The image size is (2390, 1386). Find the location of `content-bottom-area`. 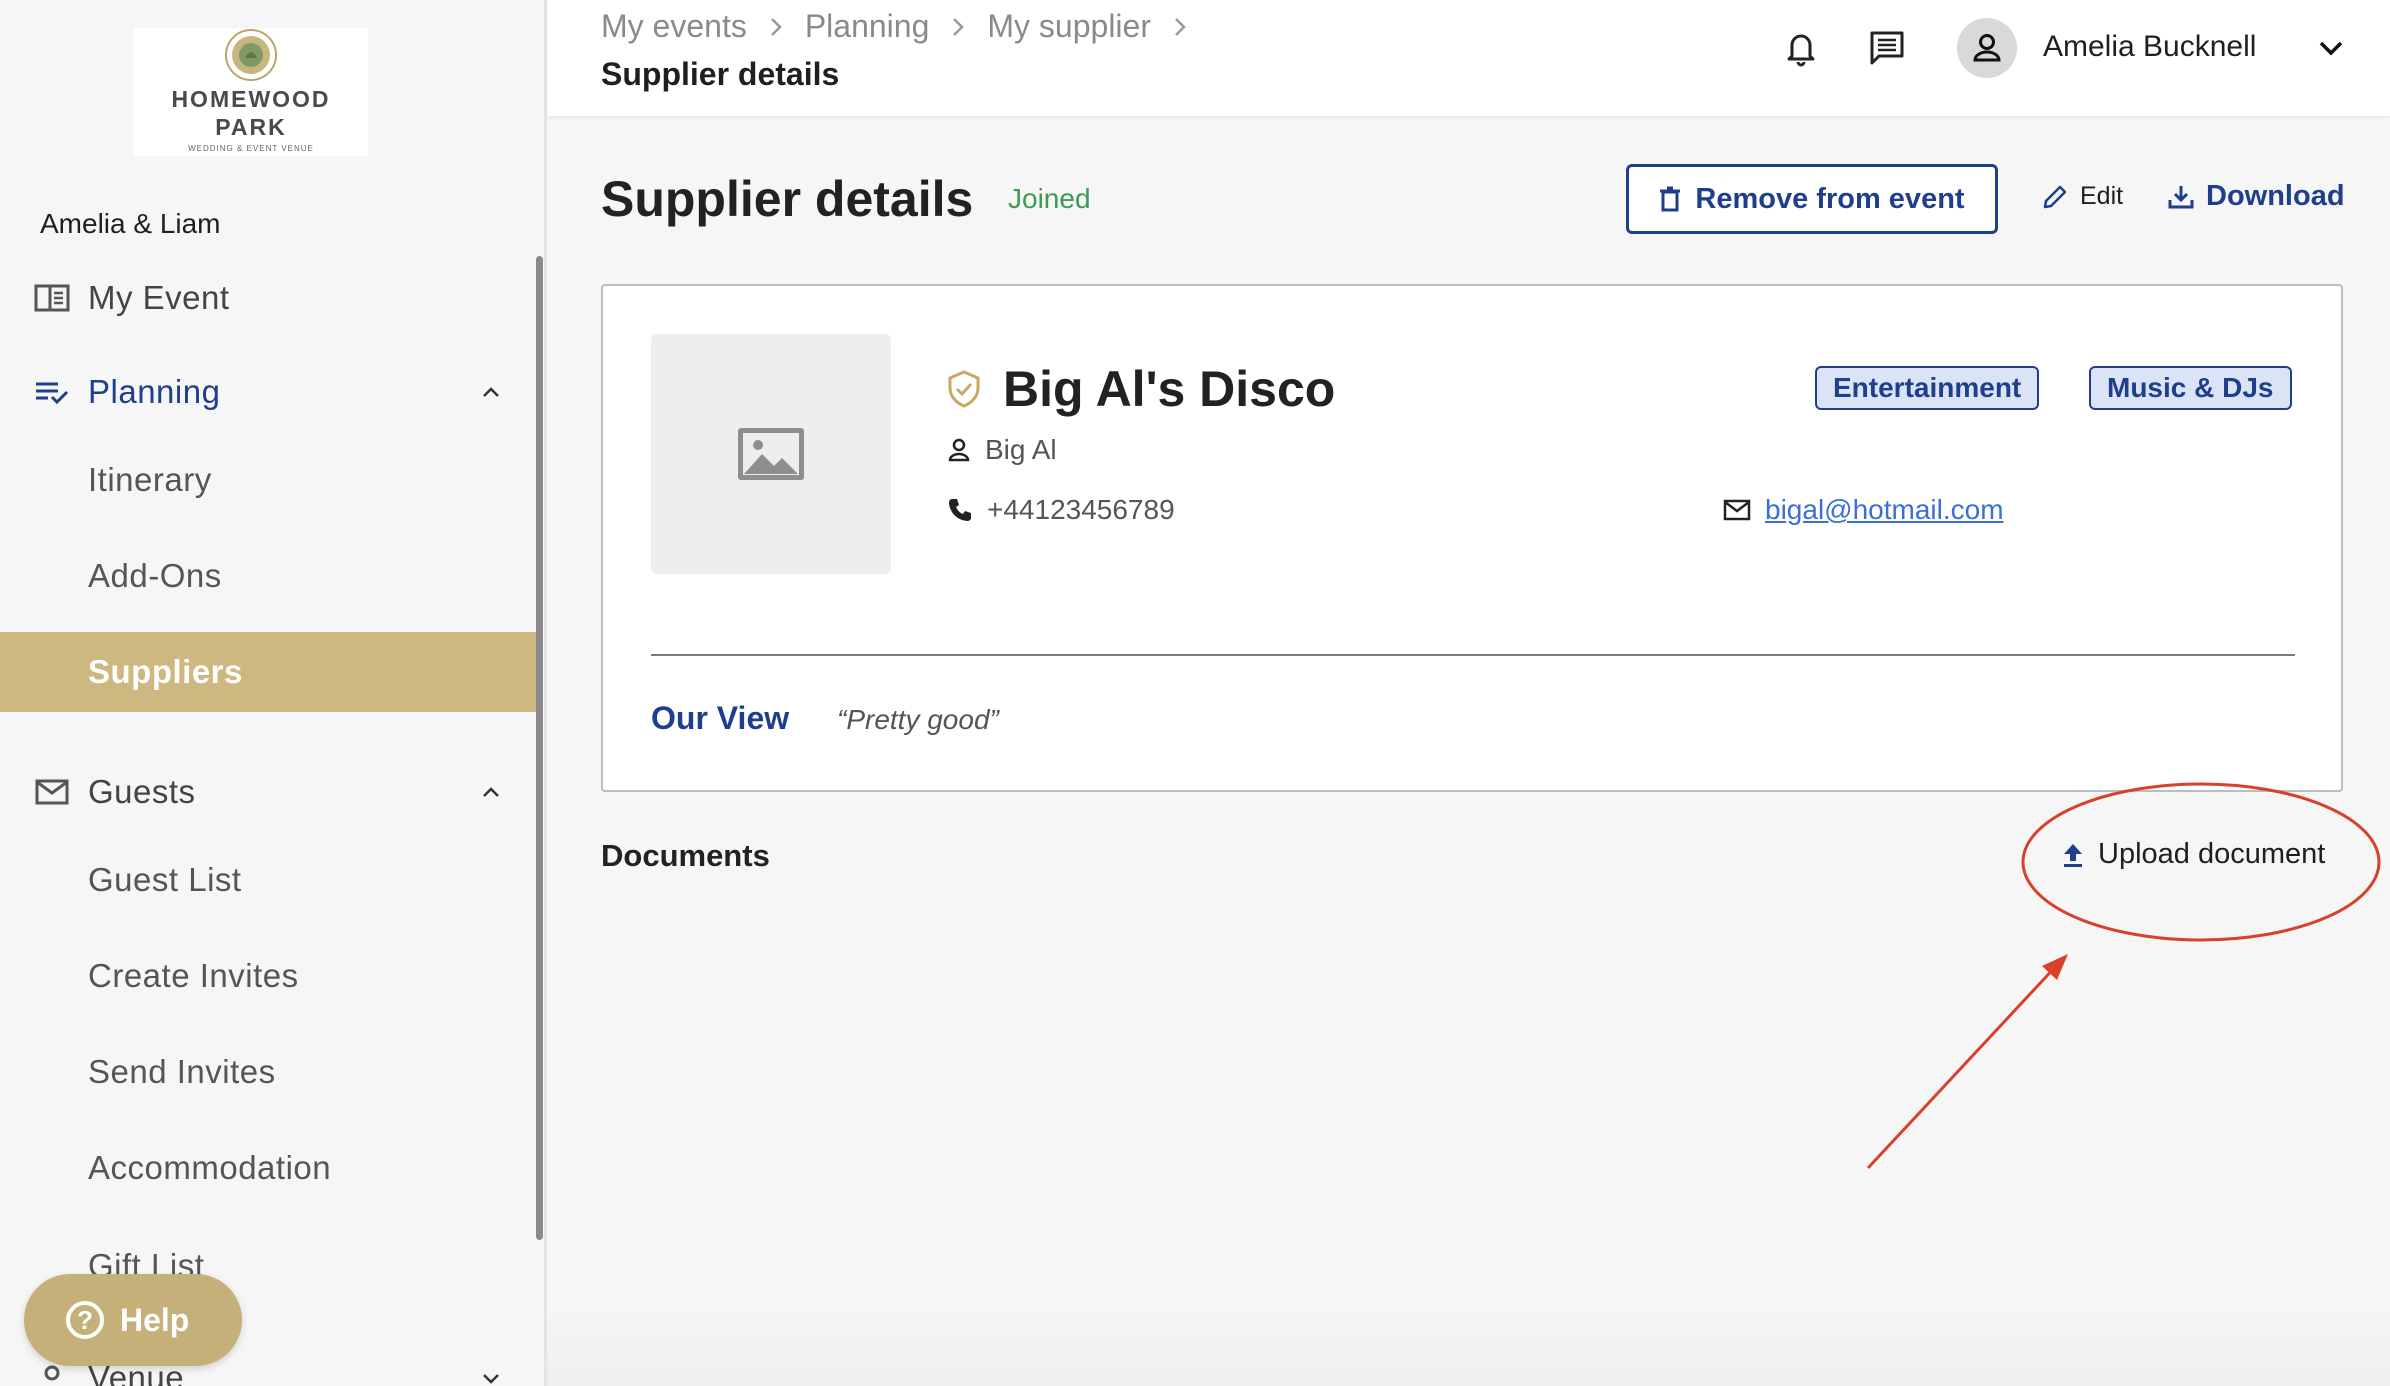

content-bottom-area is located at coordinates (1468, 1343).